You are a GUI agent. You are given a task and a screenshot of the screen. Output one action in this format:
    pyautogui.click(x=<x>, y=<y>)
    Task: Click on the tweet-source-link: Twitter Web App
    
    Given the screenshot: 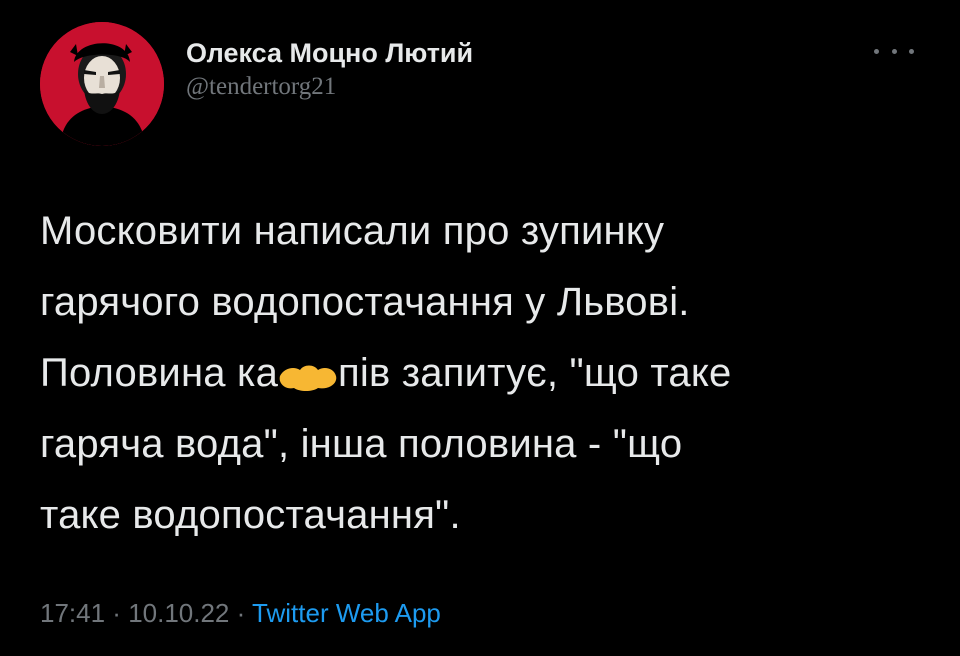 What is the action you would take?
    pyautogui.click(x=346, y=613)
    